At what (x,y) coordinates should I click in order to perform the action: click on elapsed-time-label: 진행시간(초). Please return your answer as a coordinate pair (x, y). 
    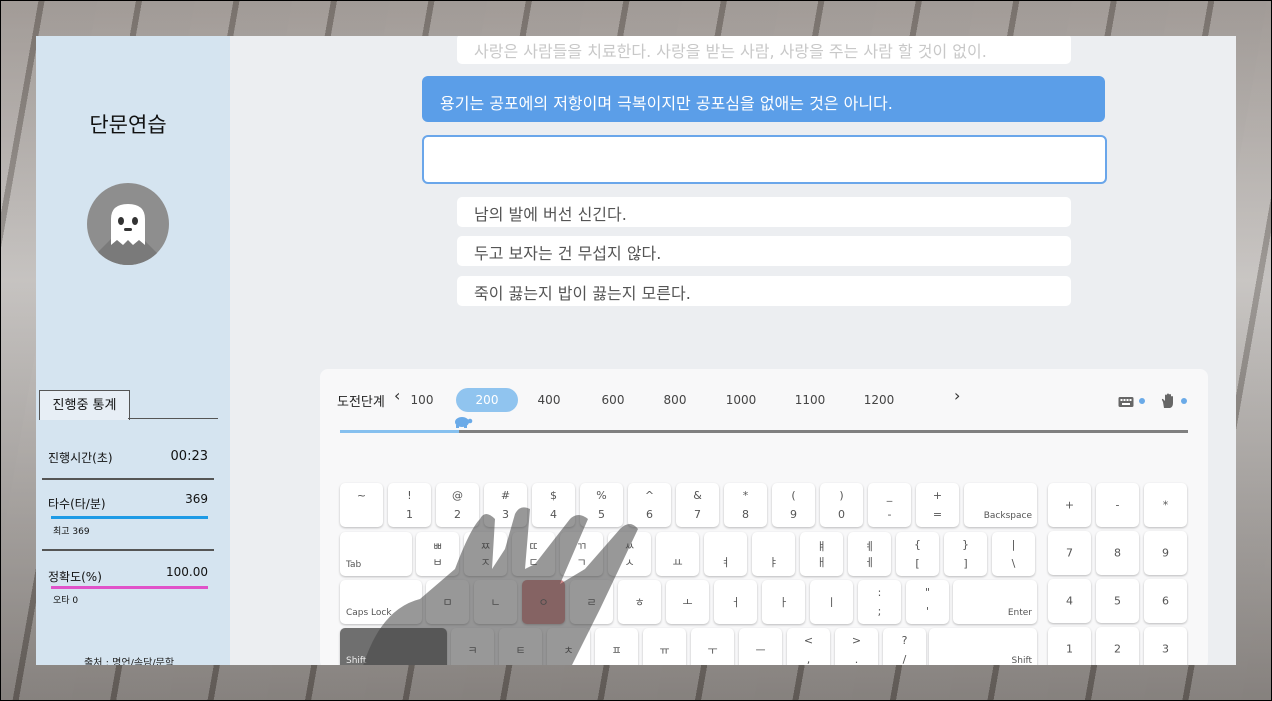
    Looking at the image, I should click on (80, 458).